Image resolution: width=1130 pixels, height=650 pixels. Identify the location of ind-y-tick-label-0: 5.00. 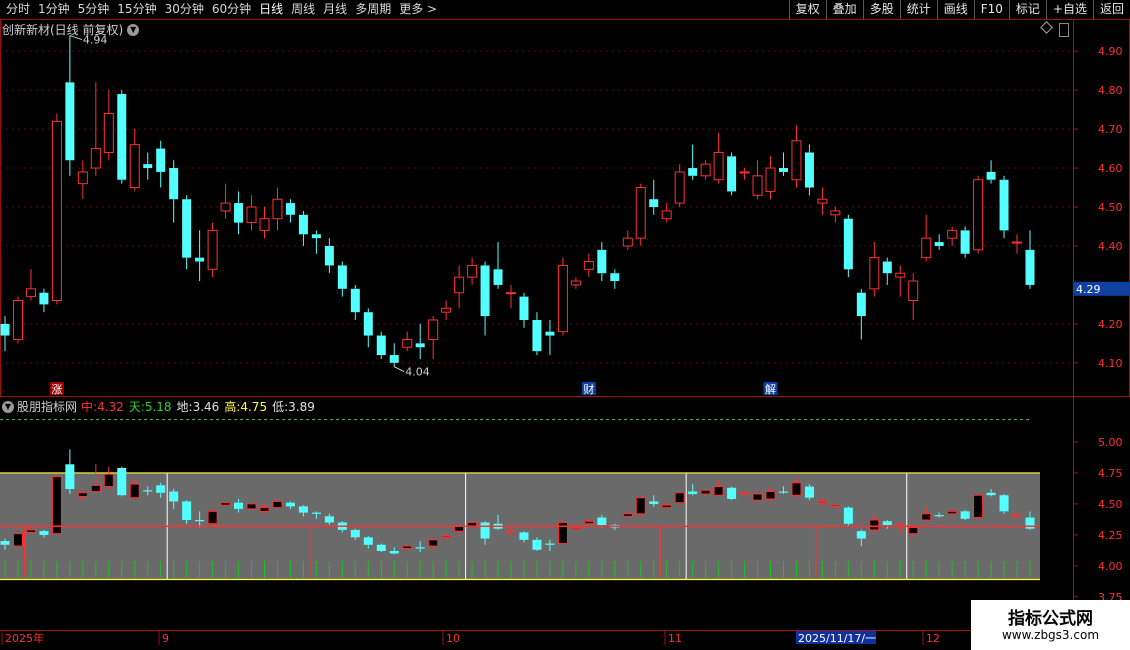
(1110, 442).